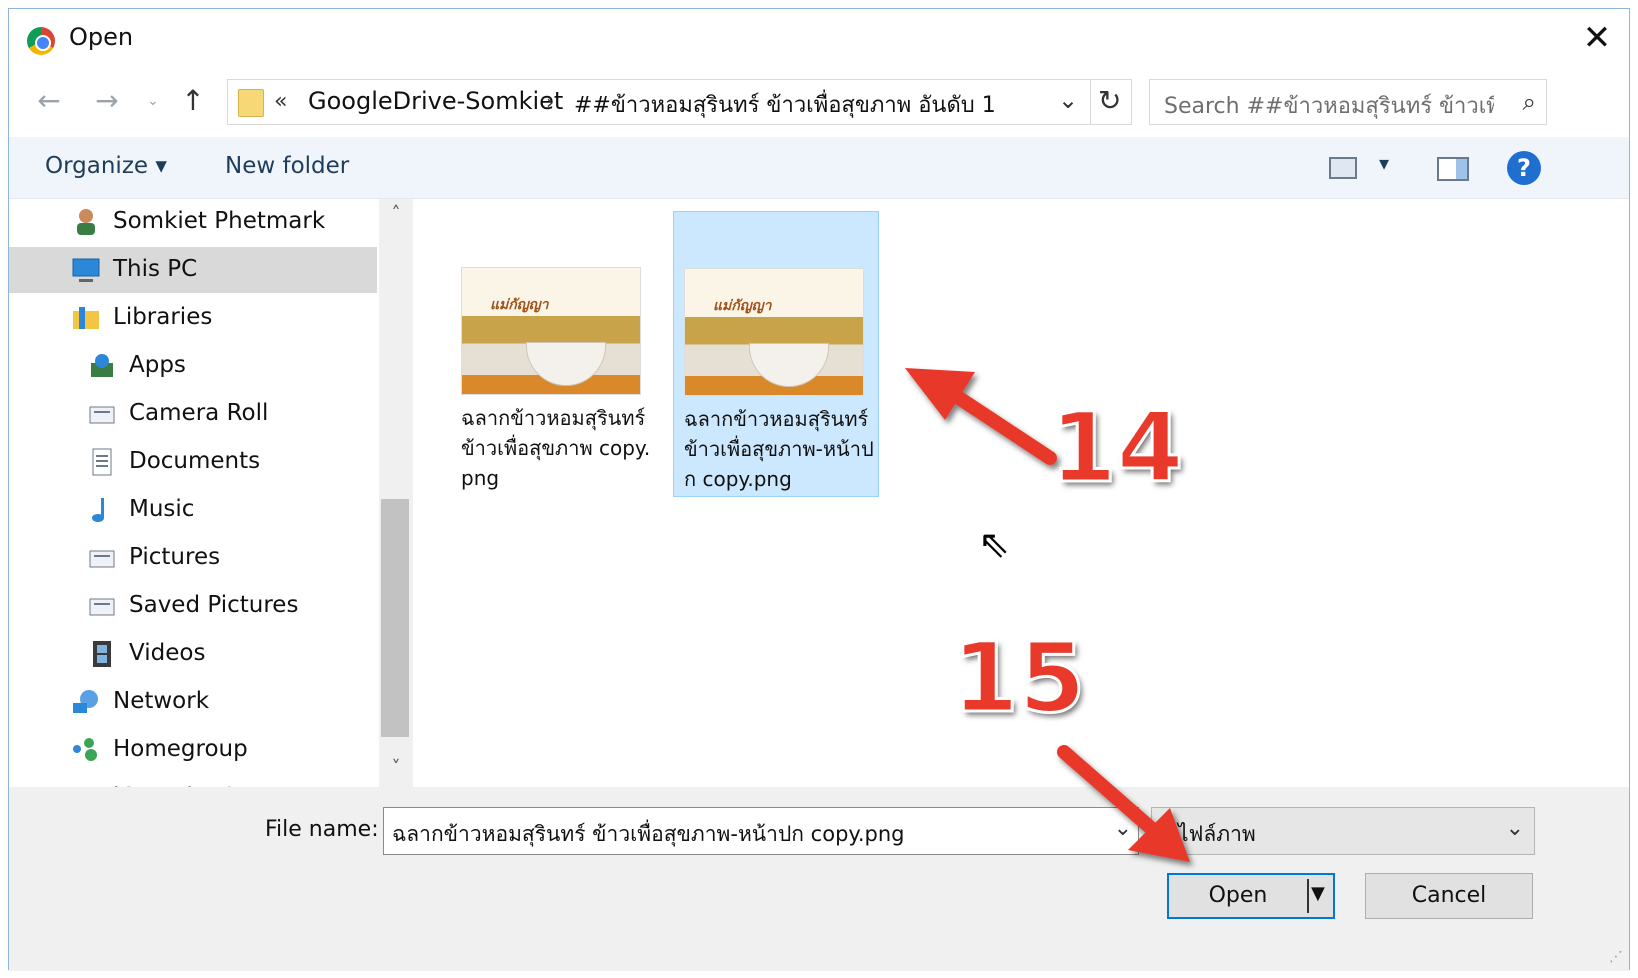  Describe the element at coordinates (1343, 831) in the screenshot. I see `file-type-select: ไฟล์ภาพ ⌄` at that location.